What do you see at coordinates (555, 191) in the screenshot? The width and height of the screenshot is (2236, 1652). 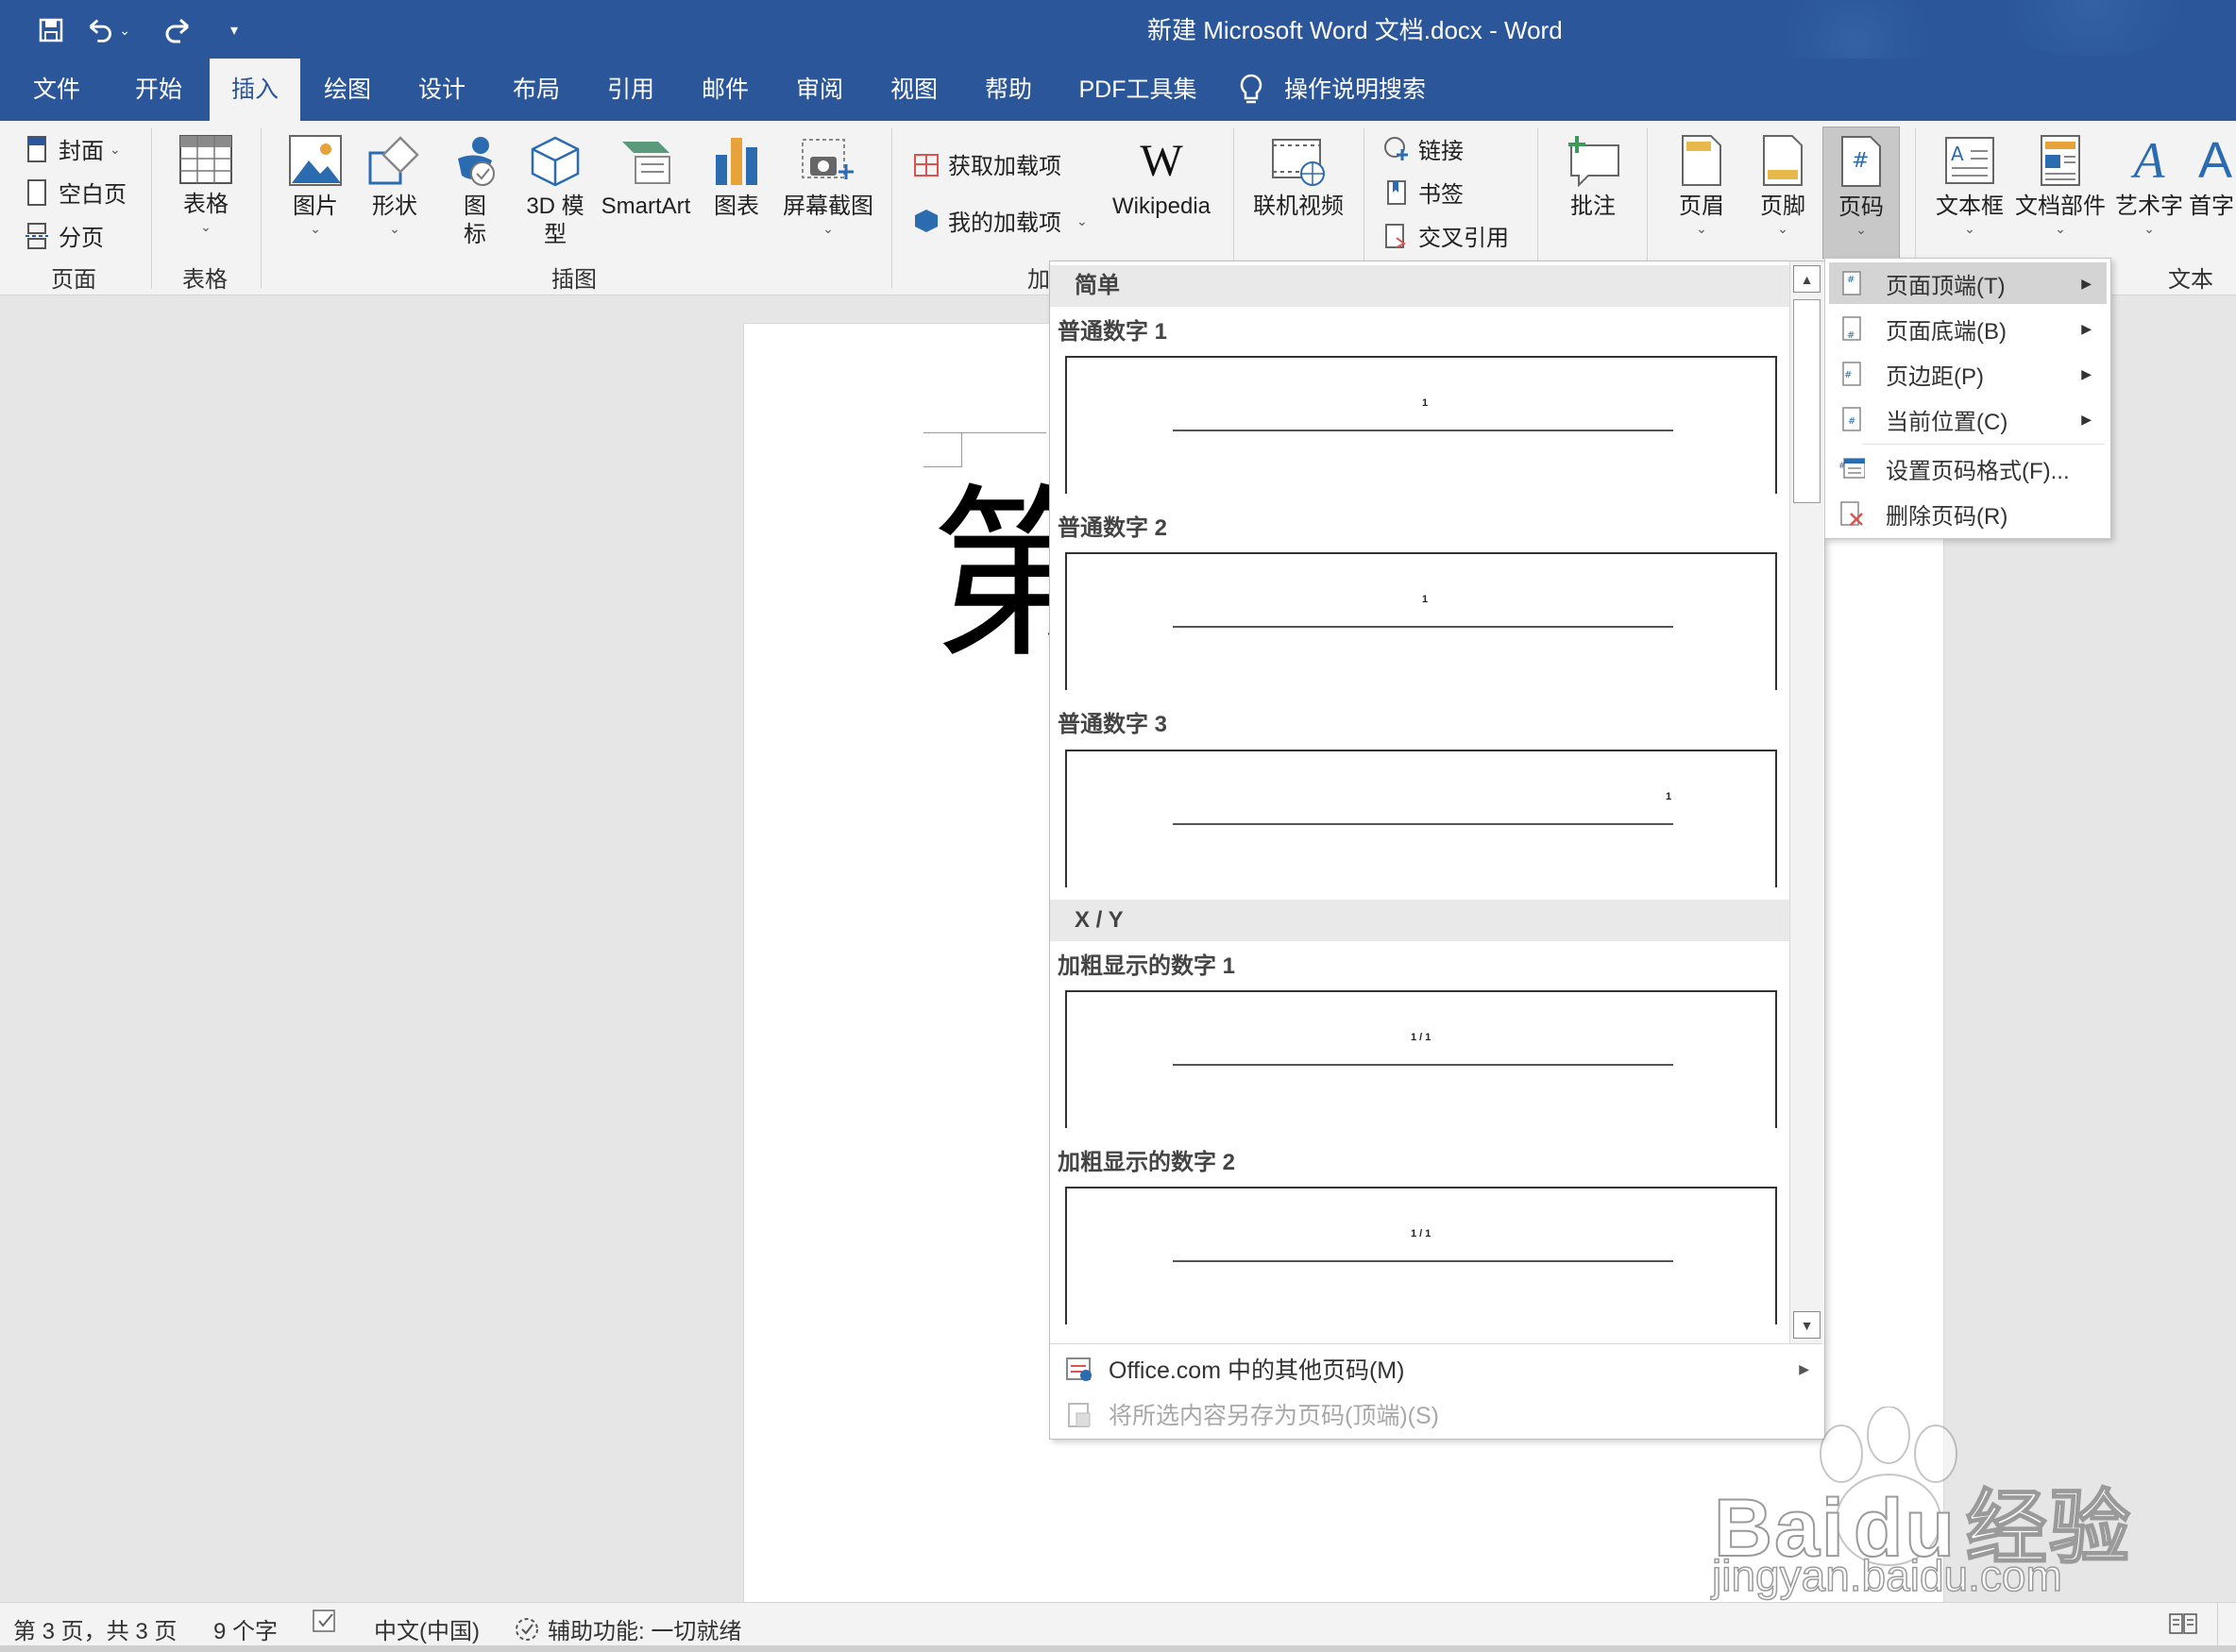 I see `3d-models-button: 3D 模 型` at bounding box center [555, 191].